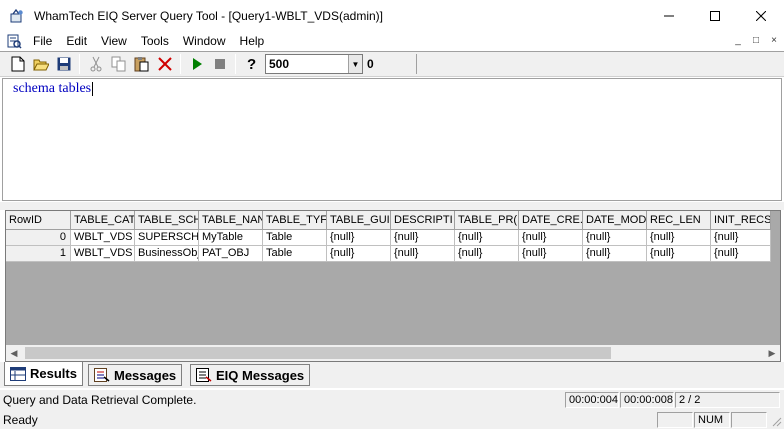  Describe the element at coordinates (204, 41) in the screenshot. I see `menu-window: Window` at that location.